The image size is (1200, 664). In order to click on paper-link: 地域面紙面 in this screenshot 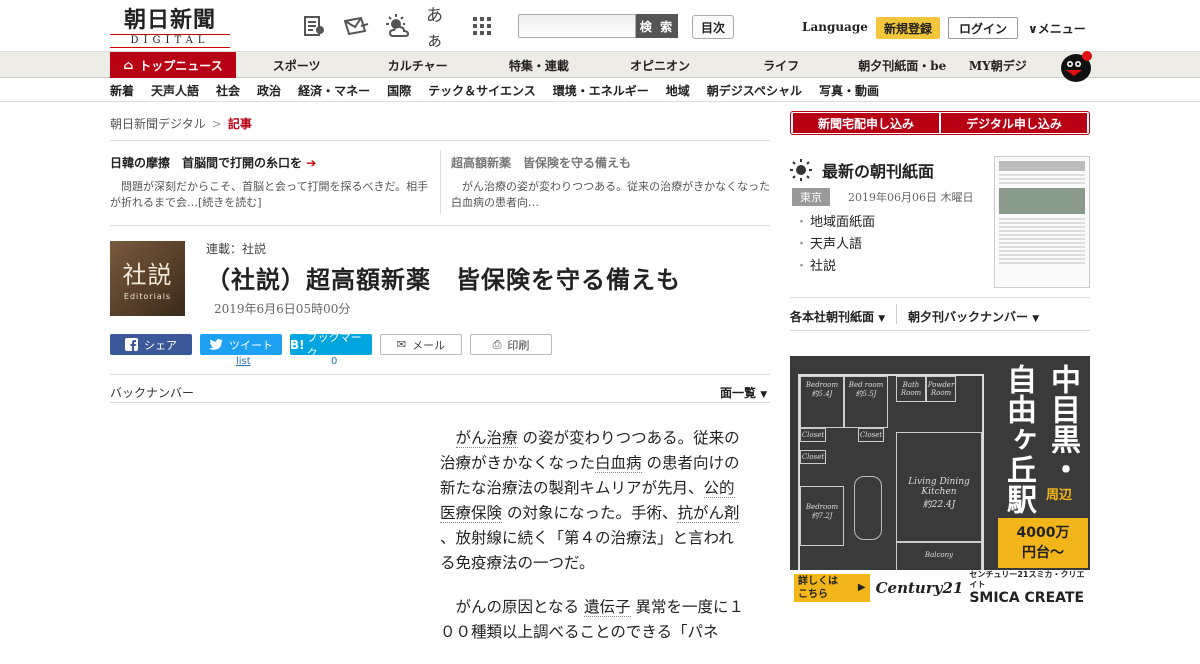, I will do `click(835, 223)`.